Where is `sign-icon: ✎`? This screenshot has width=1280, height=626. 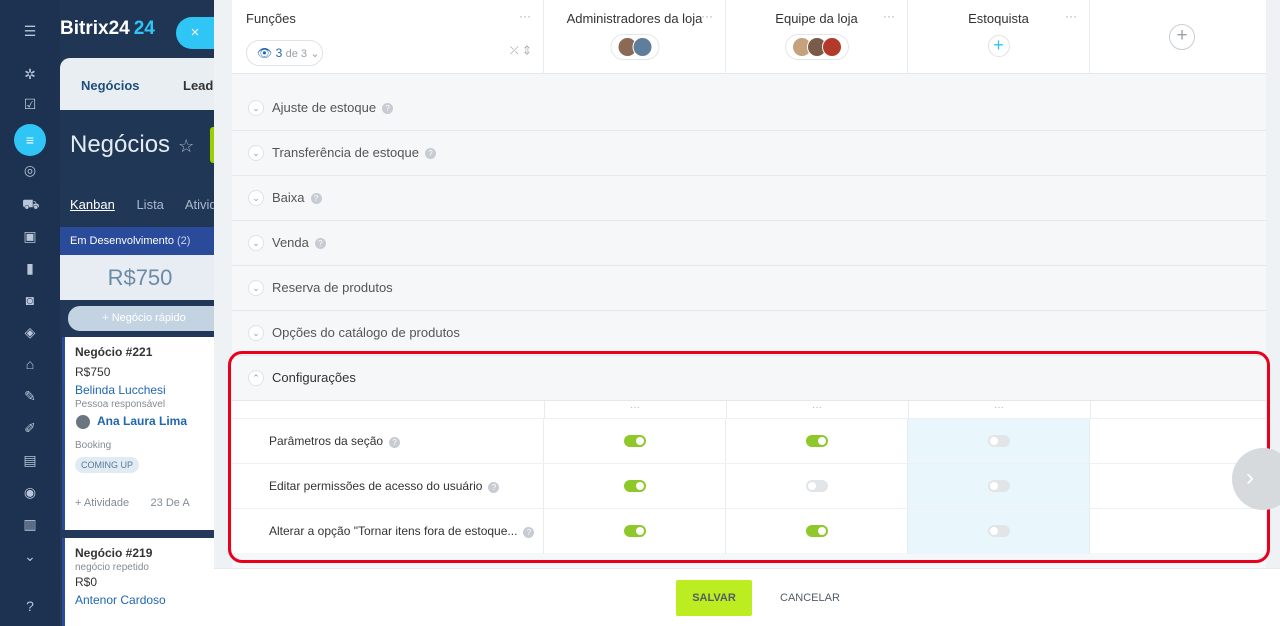
sign-icon: ✎ is located at coordinates (30, 396).